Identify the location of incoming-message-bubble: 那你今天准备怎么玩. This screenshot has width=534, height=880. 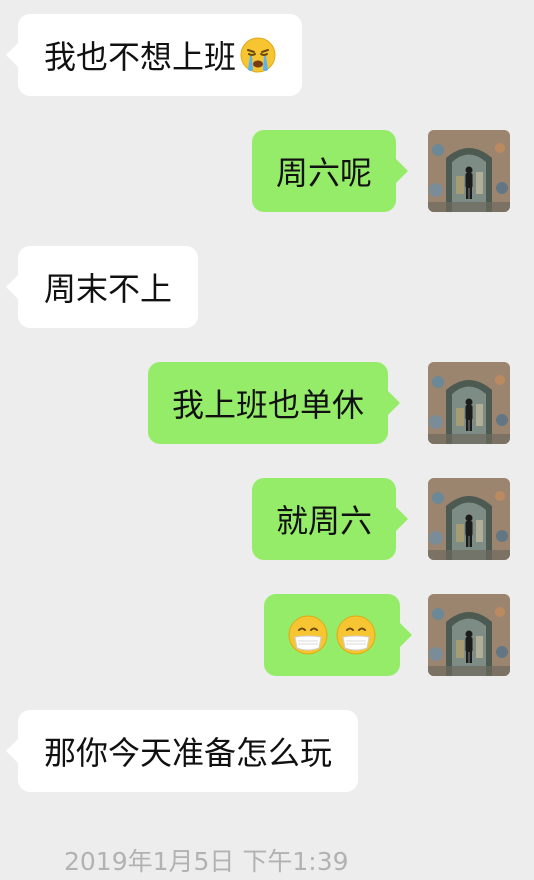
(182, 751).